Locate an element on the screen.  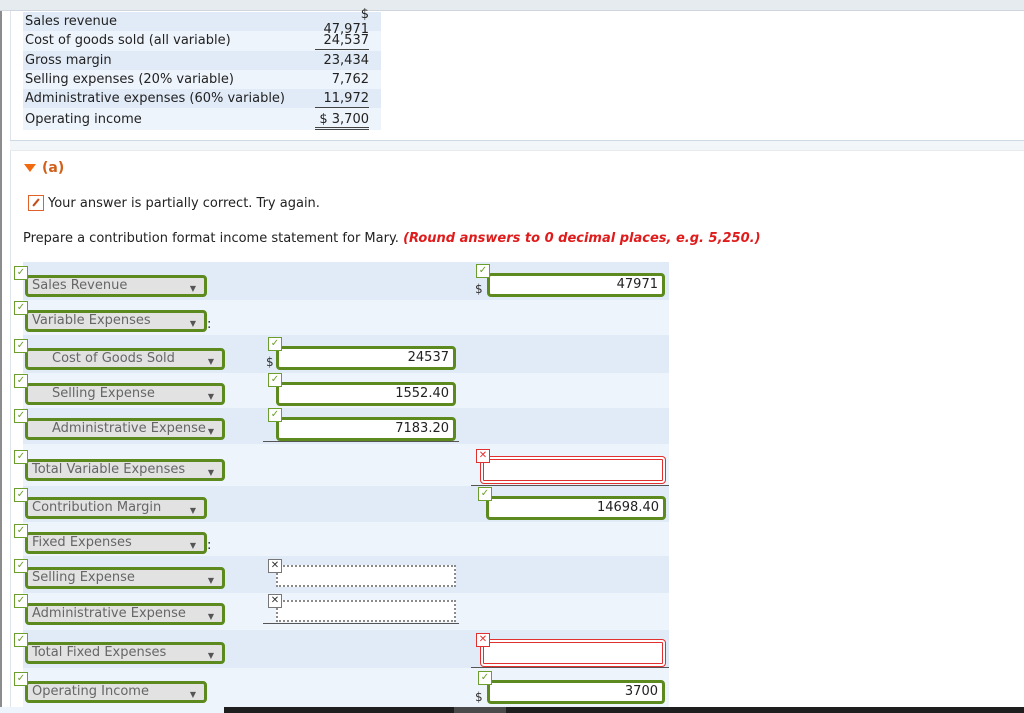
answer-row: ✓ Operating Income ▼ ✓ $ 3700 is located at coordinates (341, 688).